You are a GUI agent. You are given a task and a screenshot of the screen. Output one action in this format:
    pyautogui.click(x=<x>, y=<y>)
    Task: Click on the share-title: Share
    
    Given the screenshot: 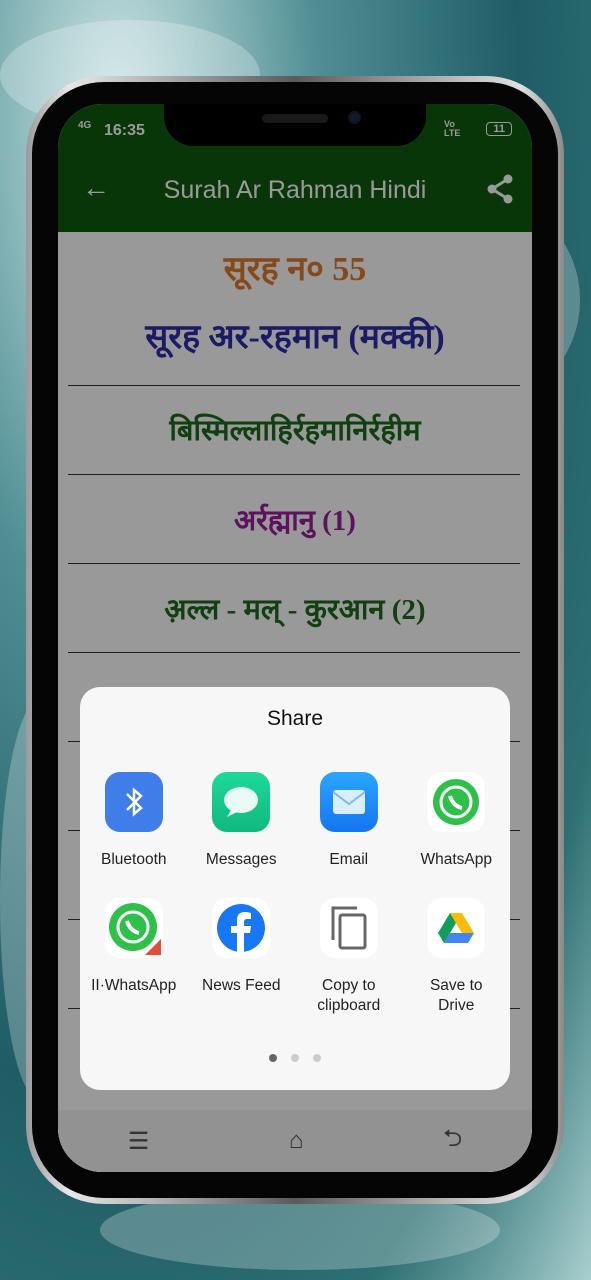 What is the action you would take?
    pyautogui.click(x=295, y=718)
    